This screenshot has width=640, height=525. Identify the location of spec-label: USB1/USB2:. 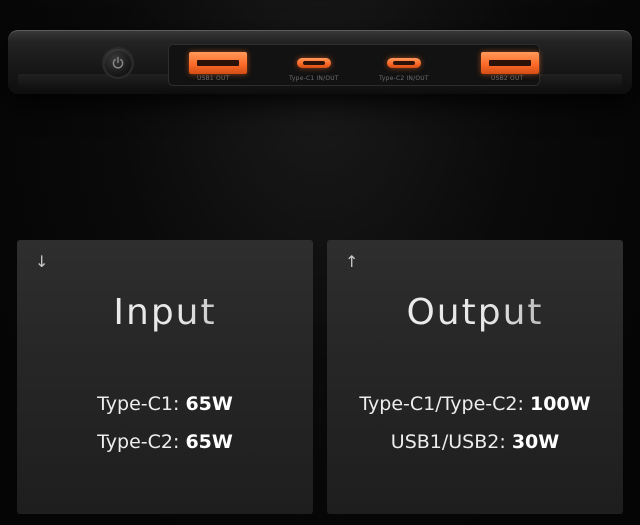
(448, 442).